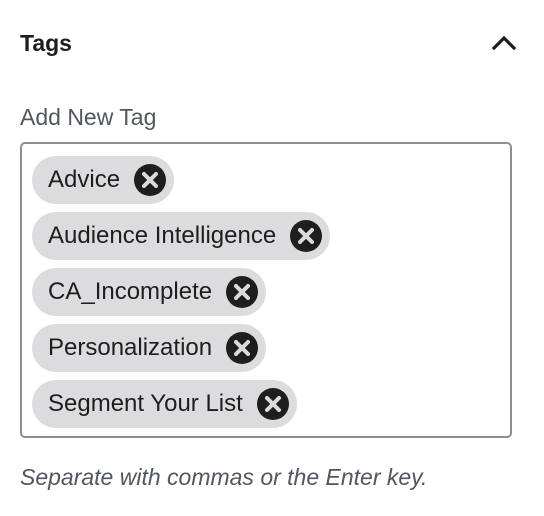 This screenshot has height=516, width=544. Describe the element at coordinates (130, 347) in the screenshot. I see `tag-label: Personalization` at that location.